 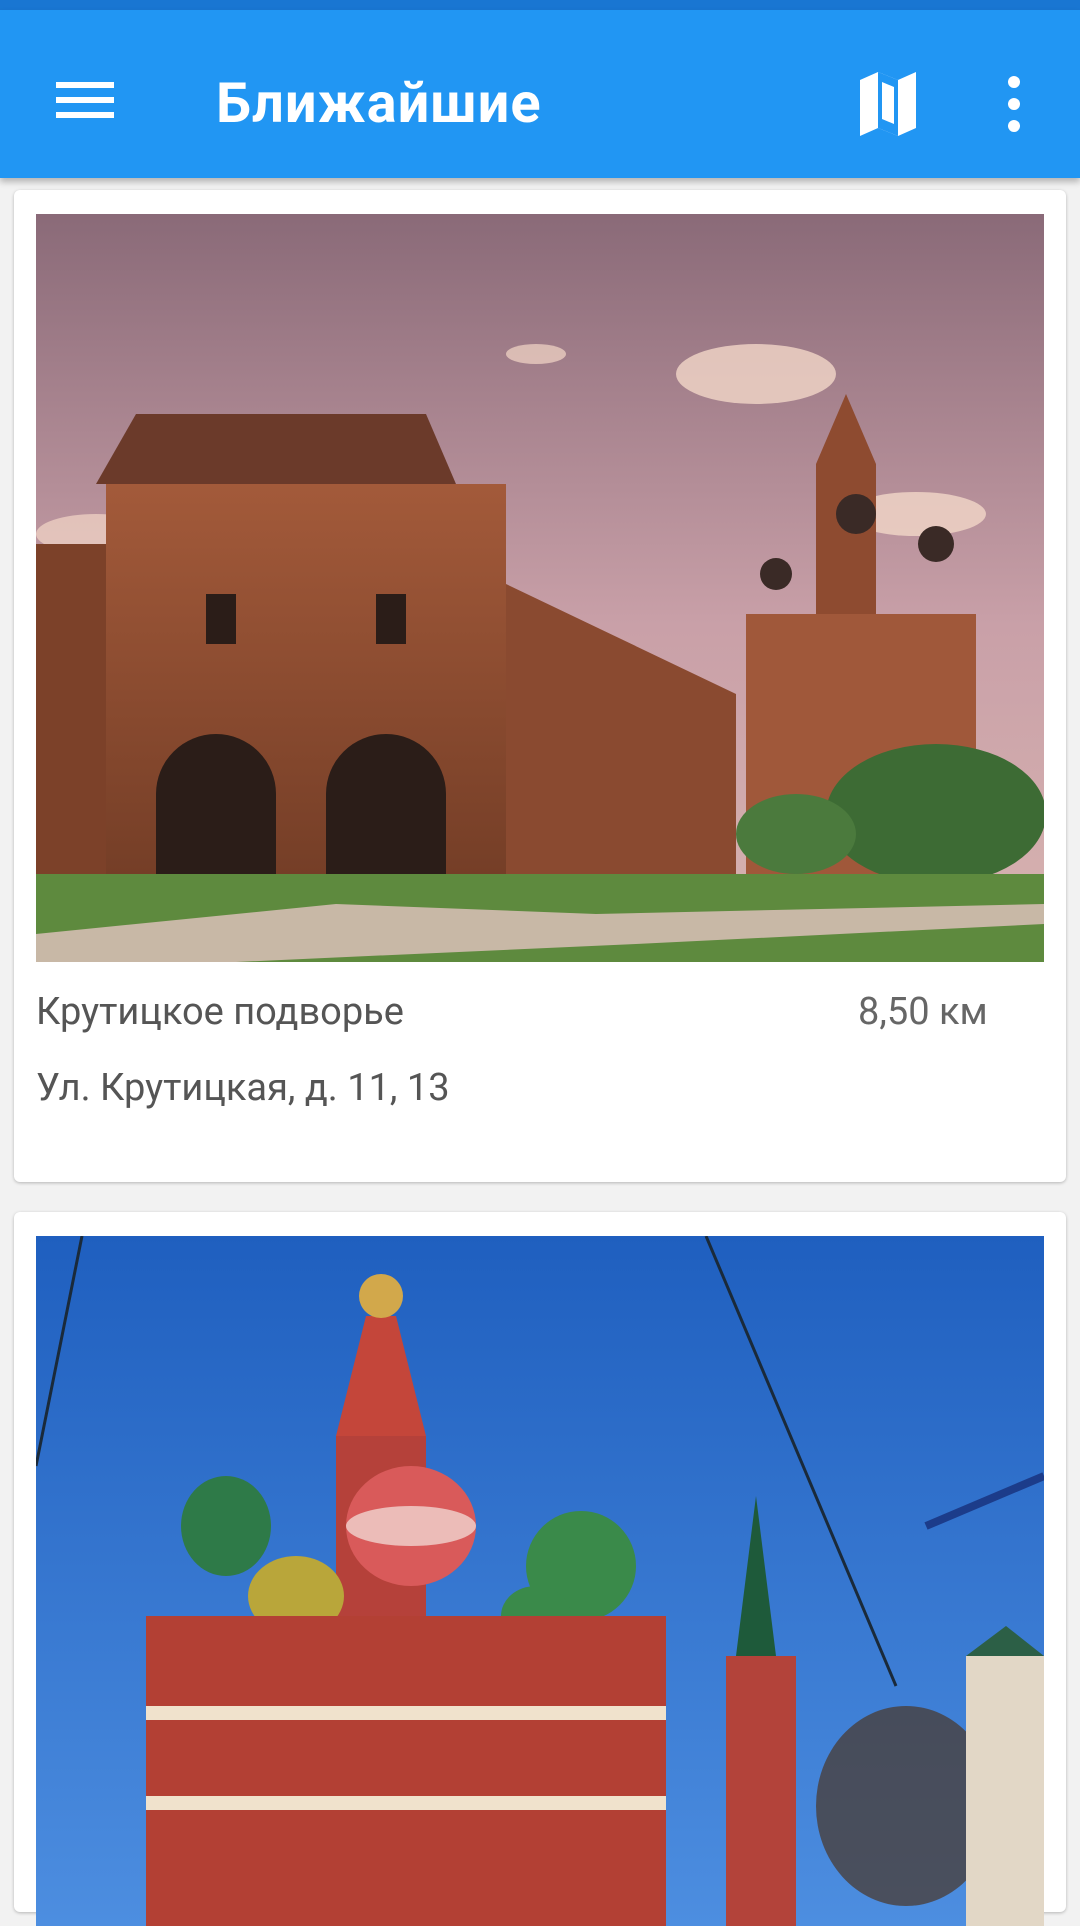 I want to click on place-address: Ул. Крутицкая, д. 11, 13, so click(x=243, y=1088).